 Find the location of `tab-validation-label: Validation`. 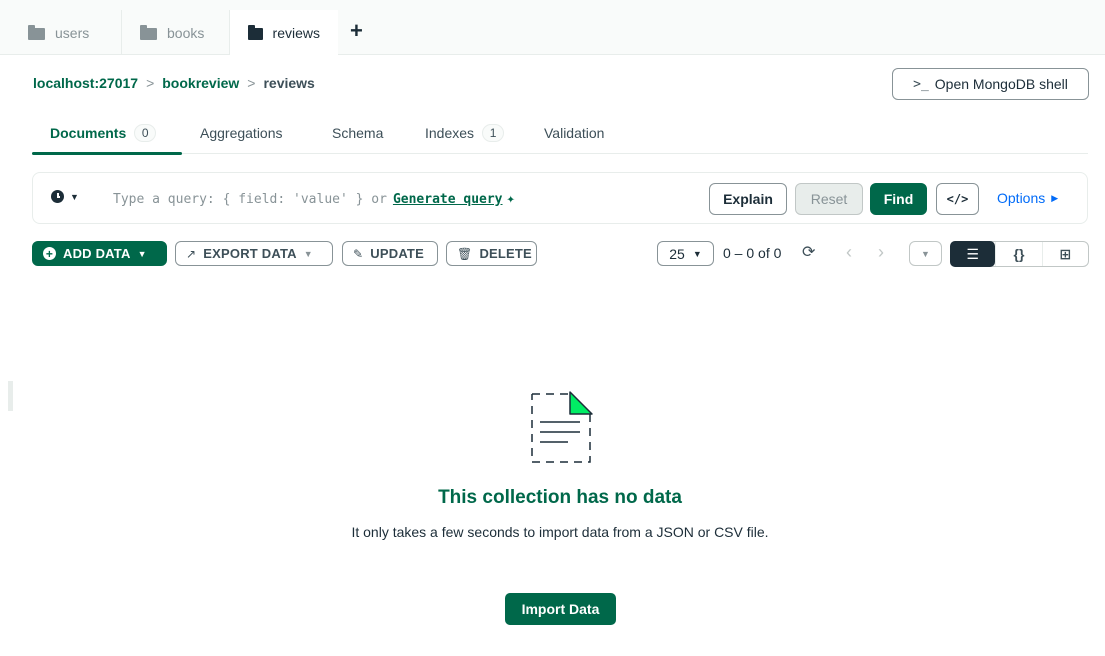

tab-validation-label: Validation is located at coordinates (574, 133).